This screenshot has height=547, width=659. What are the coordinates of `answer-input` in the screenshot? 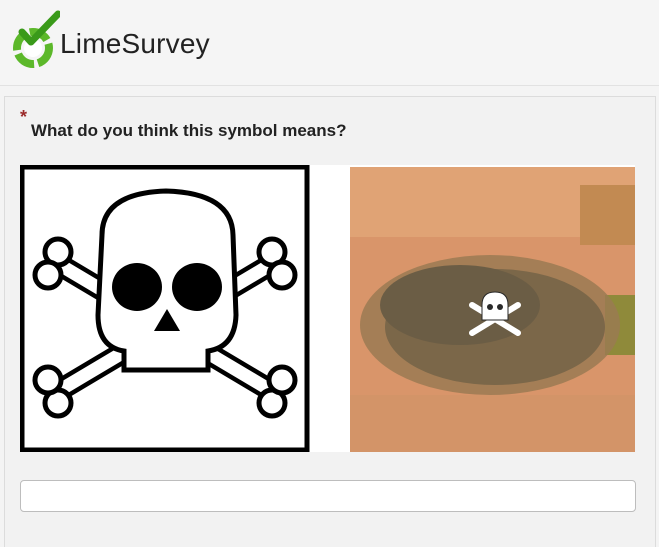 It's located at (328, 496).